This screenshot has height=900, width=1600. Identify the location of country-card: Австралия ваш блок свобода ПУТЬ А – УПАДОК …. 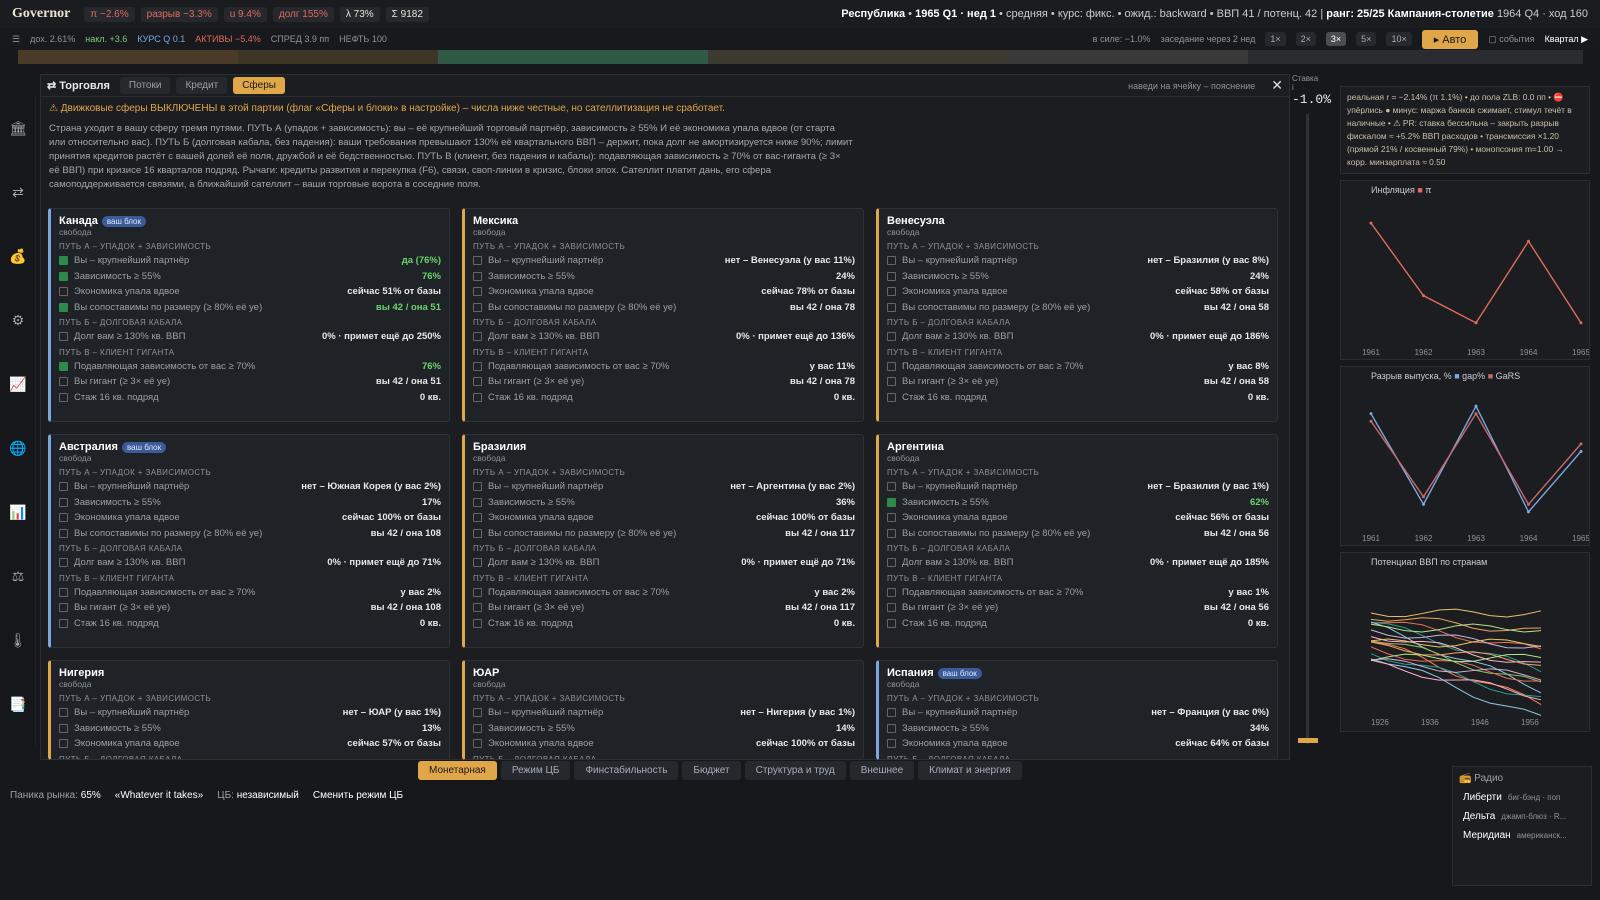
(249, 541).